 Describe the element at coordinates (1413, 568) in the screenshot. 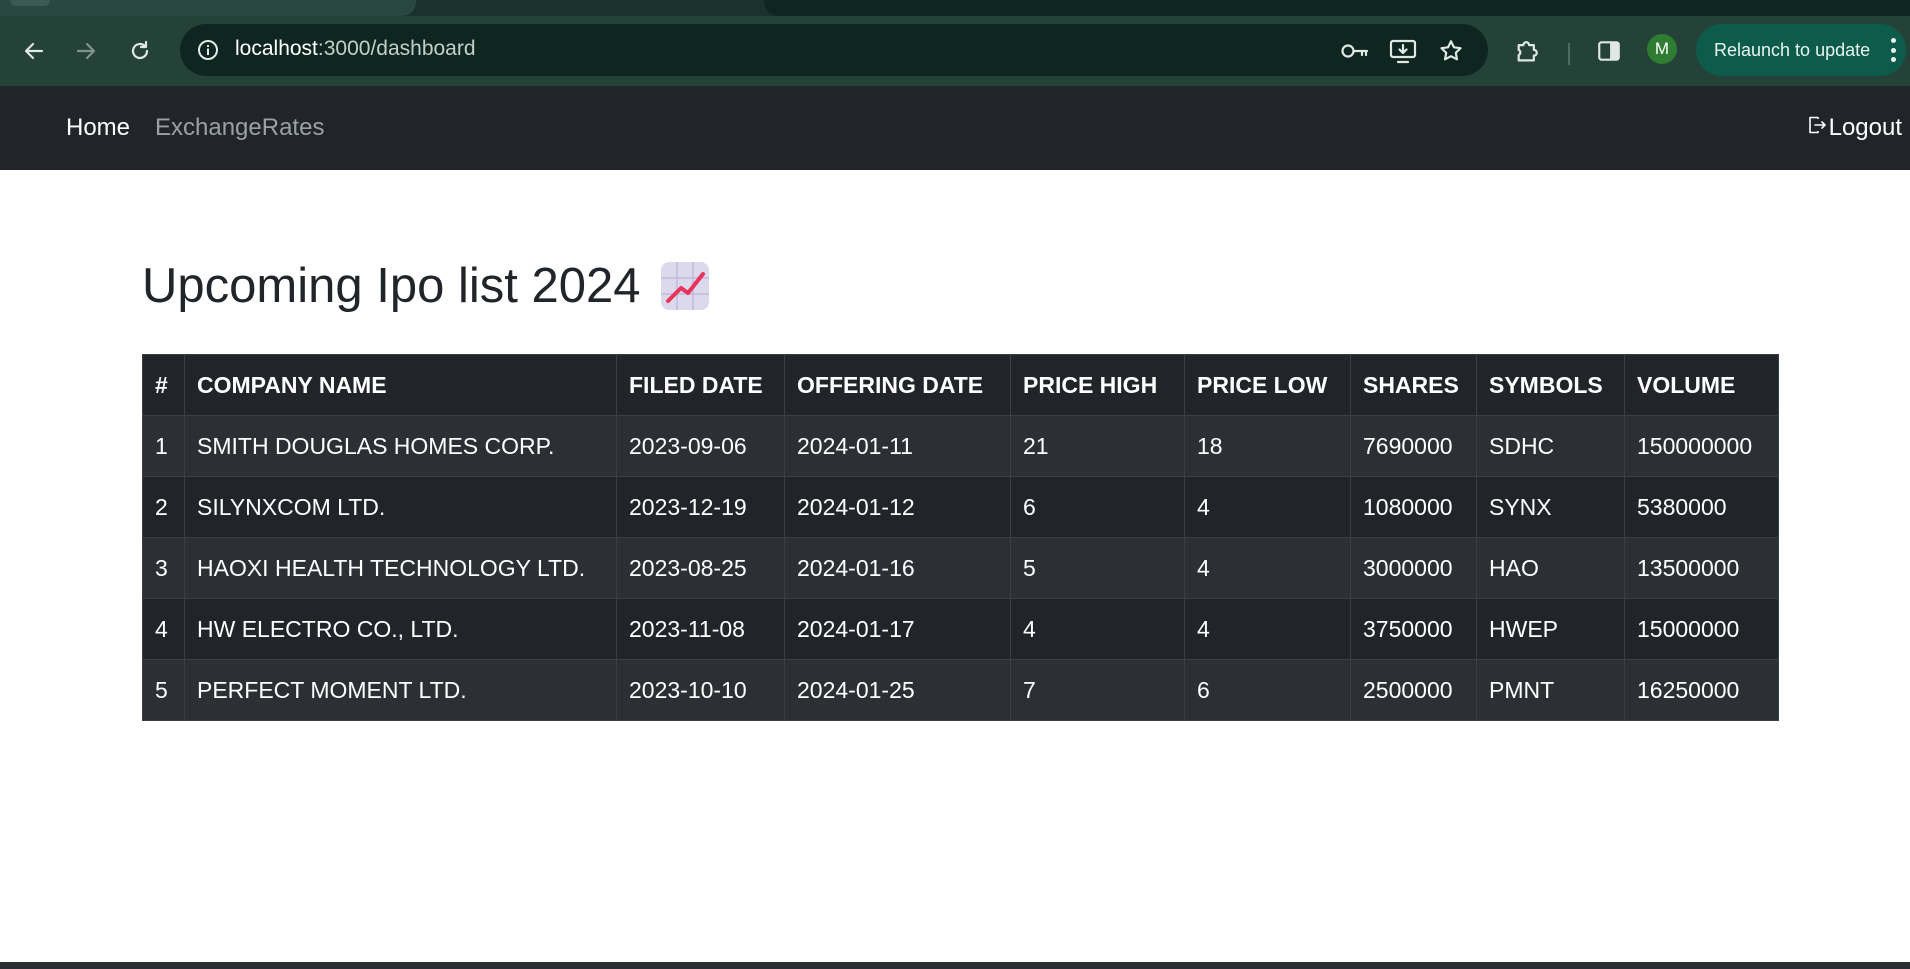

I see `table-cell: 3000000` at that location.